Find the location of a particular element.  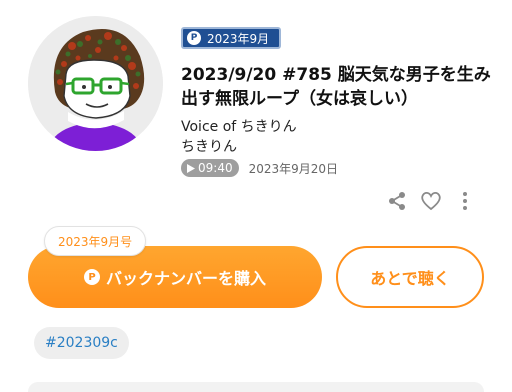

like-button is located at coordinates (431, 201).